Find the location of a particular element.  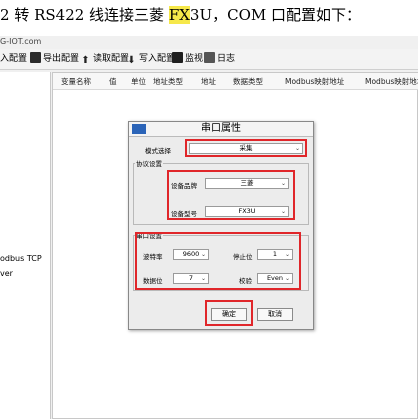

document-text-line: 2 转 RS422 线连接三菱 FX3U，COM 口配置如下： is located at coordinates (209, 15).